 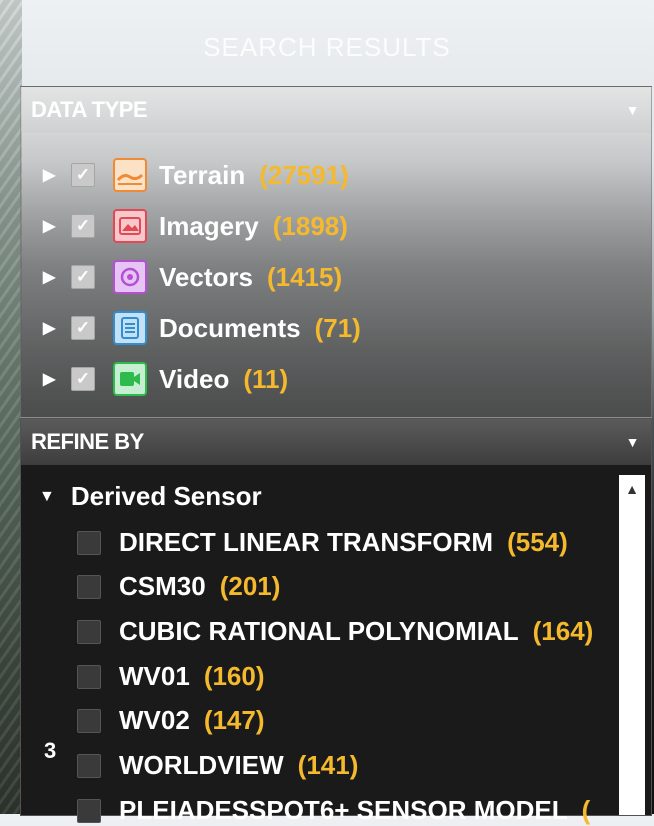 I want to click on vectors-checkbox: ✓, so click(x=83, y=277).